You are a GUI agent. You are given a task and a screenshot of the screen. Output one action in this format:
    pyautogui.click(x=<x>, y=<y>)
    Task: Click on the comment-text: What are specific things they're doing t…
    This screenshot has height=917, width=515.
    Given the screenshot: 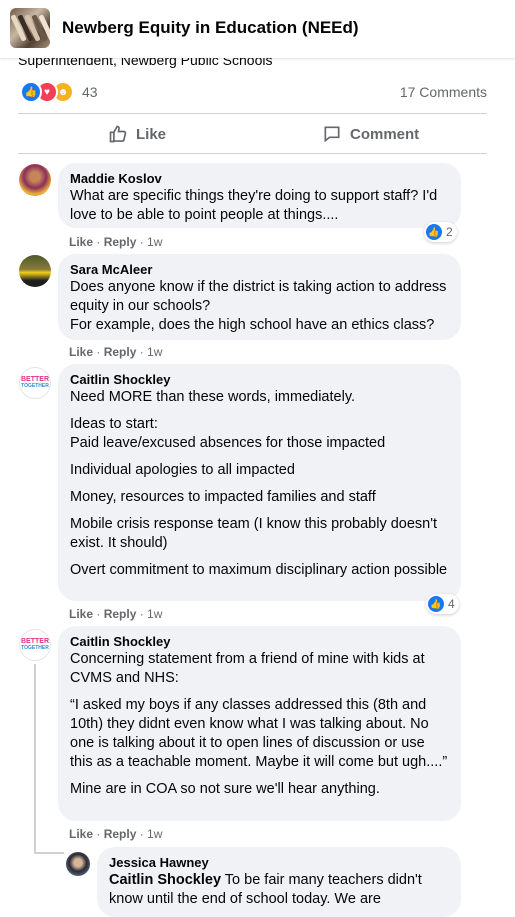 What is the action you would take?
    pyautogui.click(x=254, y=205)
    